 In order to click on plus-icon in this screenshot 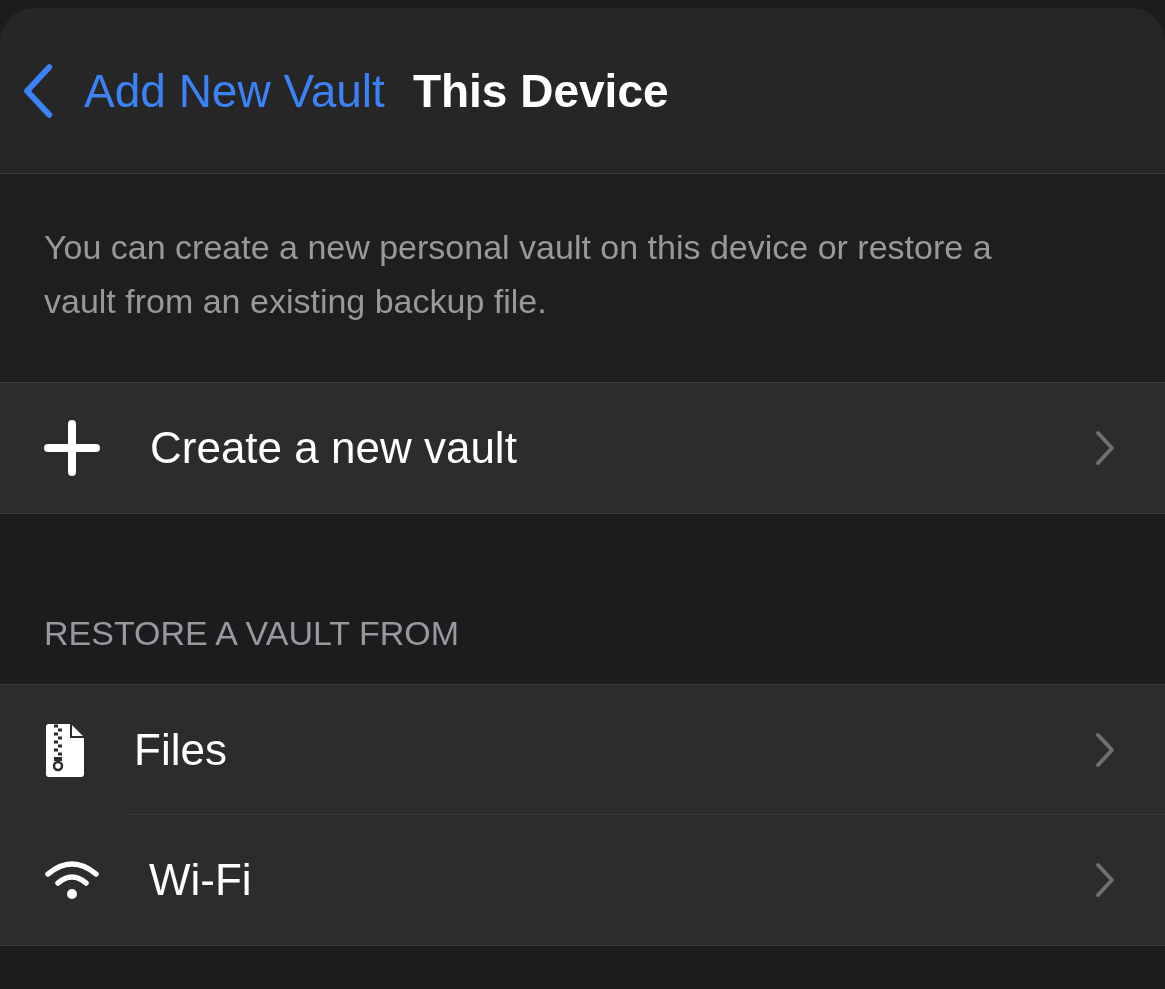, I will do `click(72, 448)`.